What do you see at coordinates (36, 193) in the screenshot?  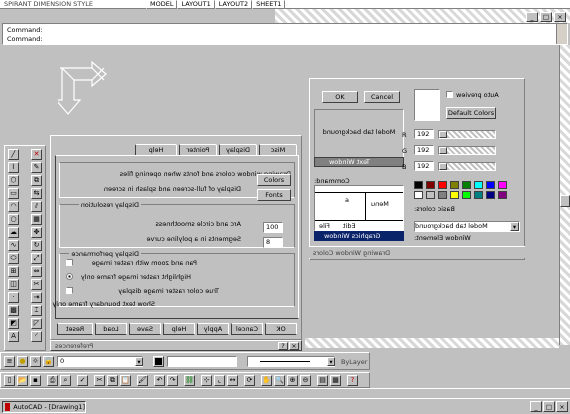 I see `mirror-icon: ⇆` at bounding box center [36, 193].